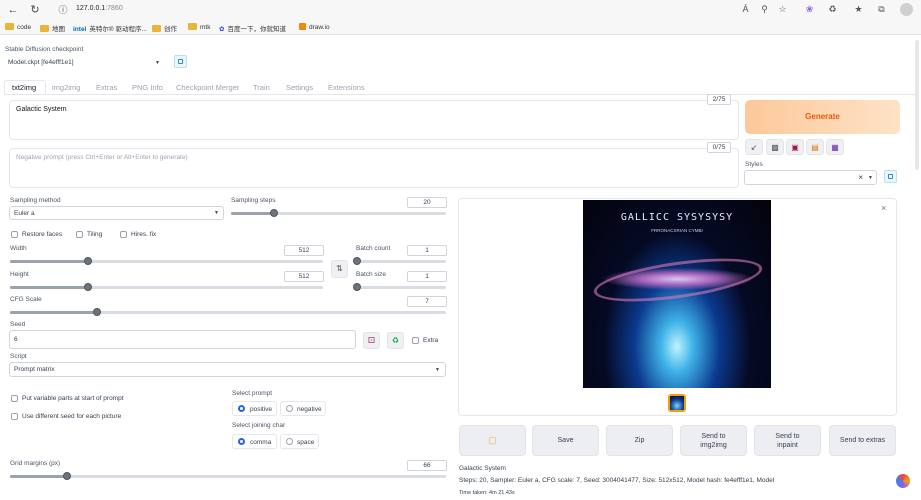 This screenshot has width=921, height=500. I want to click on generated-image: GALLICC SYSYSYSY FRRONACXRIAN CYMBI, so click(677, 294).